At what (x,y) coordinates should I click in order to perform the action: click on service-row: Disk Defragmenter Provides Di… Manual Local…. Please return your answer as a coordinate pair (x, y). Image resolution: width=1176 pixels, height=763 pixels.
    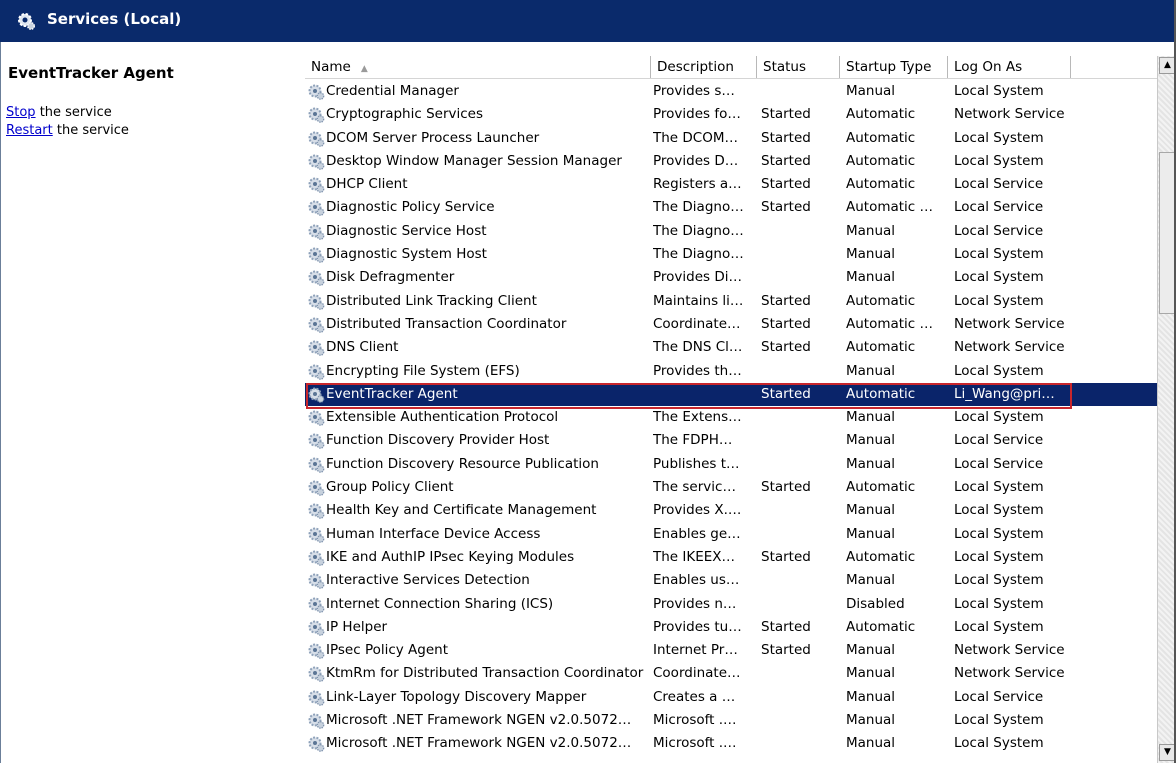
    Looking at the image, I should click on (731, 277).